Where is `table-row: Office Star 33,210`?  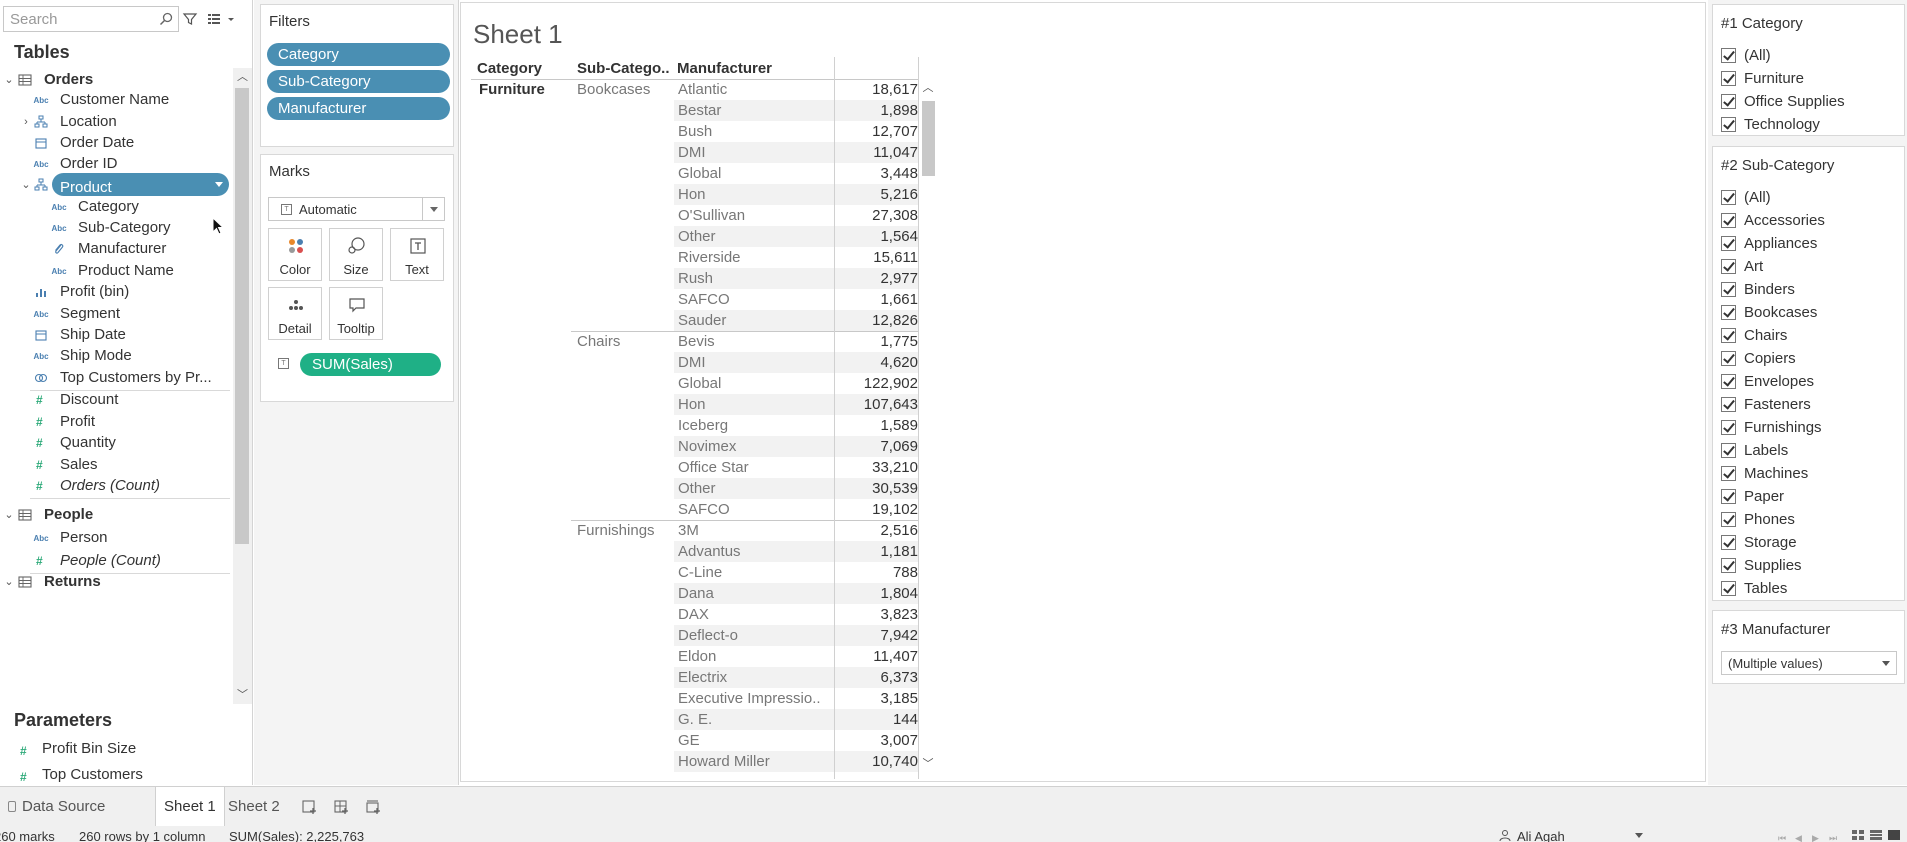 table-row: Office Star 33,210 is located at coordinates (691, 467).